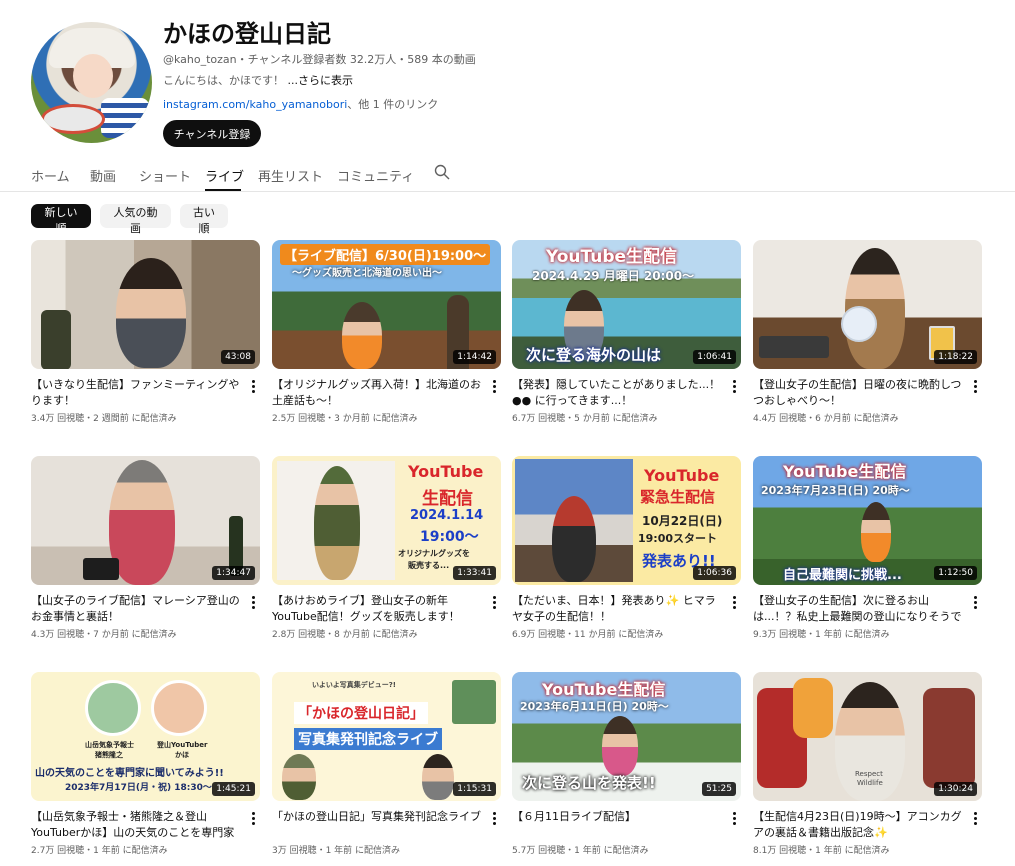 This screenshot has width=1015, height=866. Describe the element at coordinates (101, 569) in the screenshot. I see `camera-shape` at that location.